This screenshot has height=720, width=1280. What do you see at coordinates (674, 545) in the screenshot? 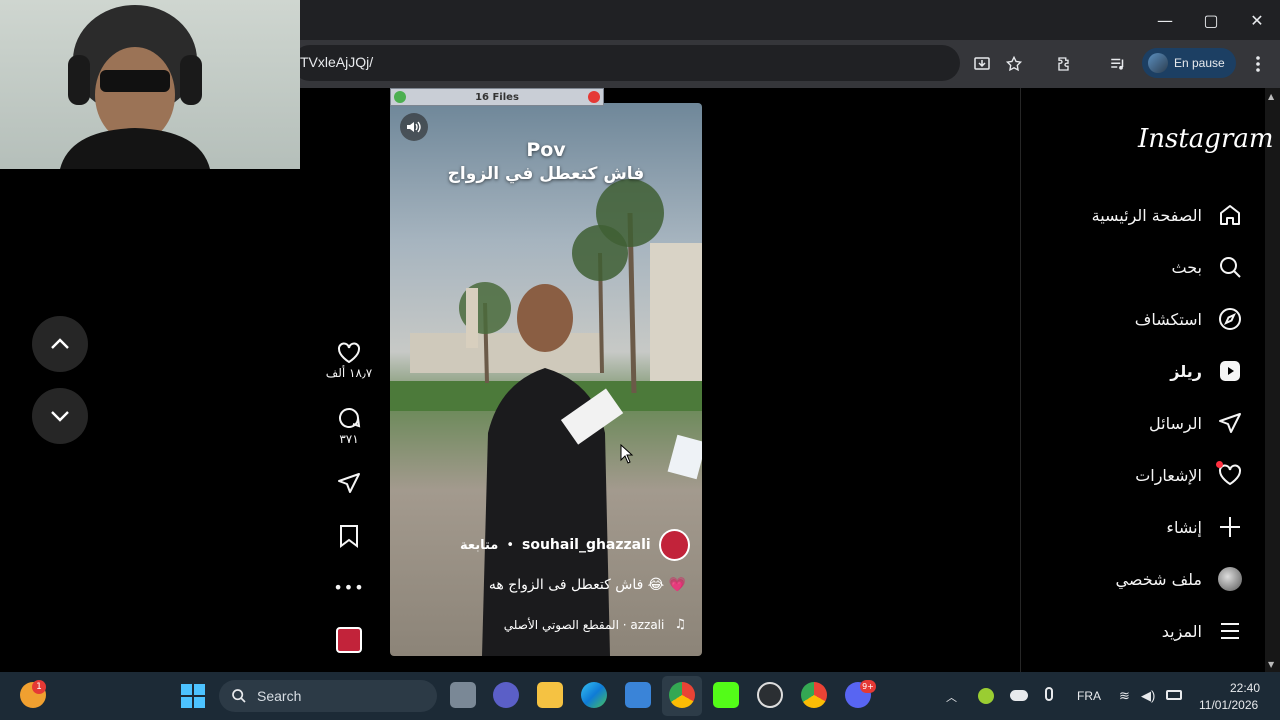
I see `author-avatar` at bounding box center [674, 545].